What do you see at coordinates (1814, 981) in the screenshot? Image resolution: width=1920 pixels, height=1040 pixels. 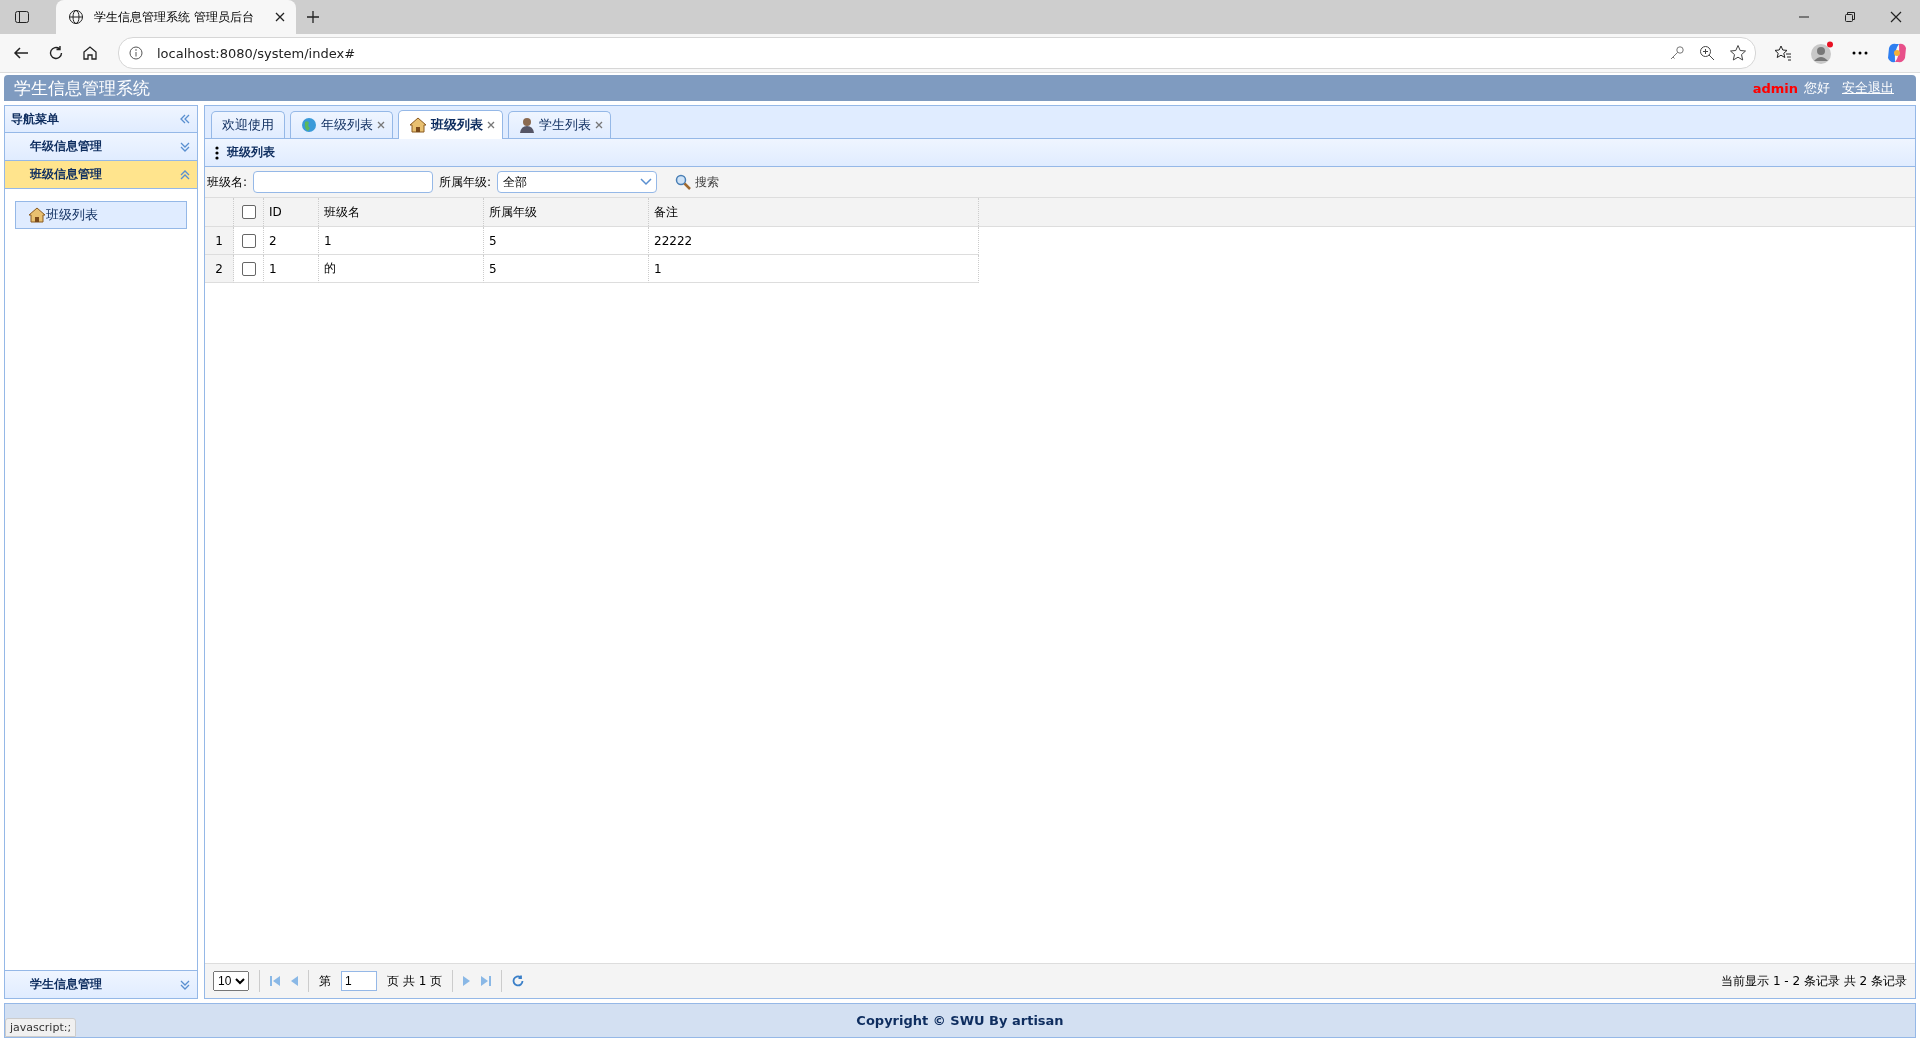 I see `pager-summary: 当前显示 1 - 2 条记录 共 2 条记录` at bounding box center [1814, 981].